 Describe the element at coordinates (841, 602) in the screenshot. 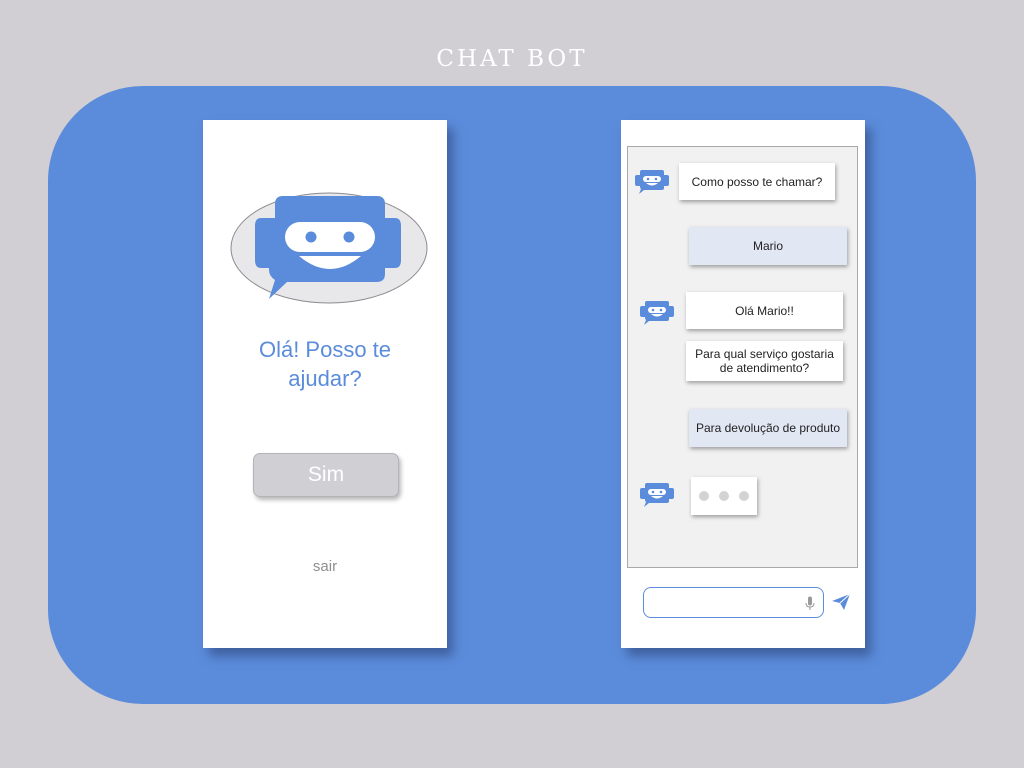

I see `send-icon` at that location.